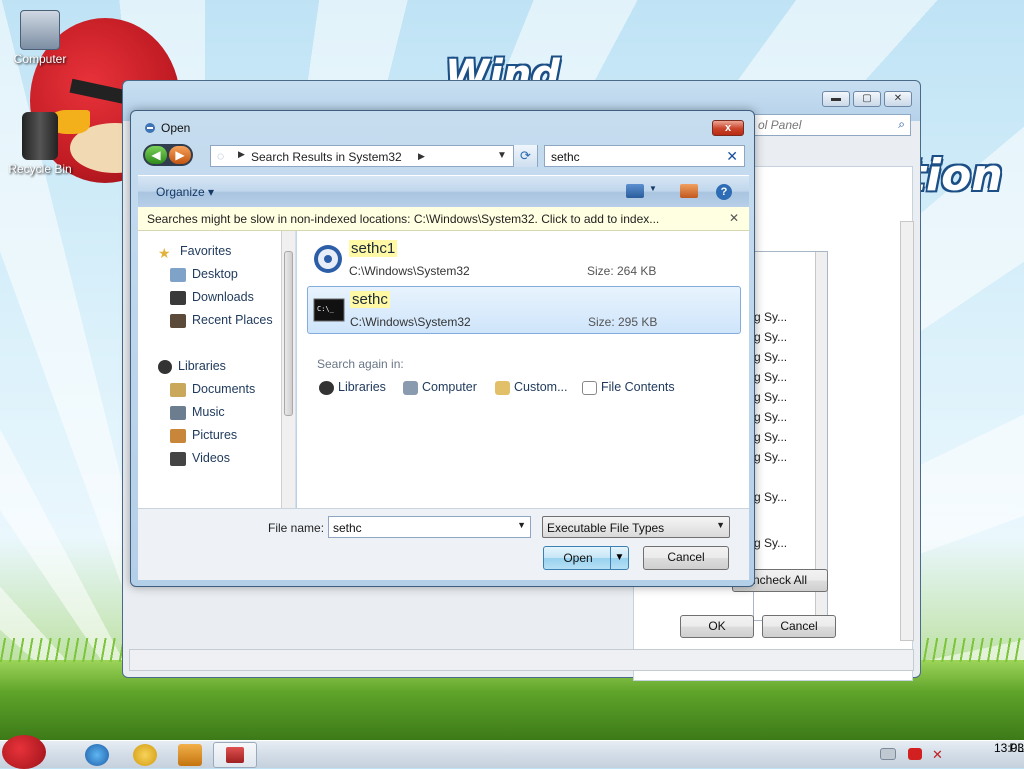  Describe the element at coordinates (644, 156) in the screenshot. I see `search-input: sethc ✕` at that location.